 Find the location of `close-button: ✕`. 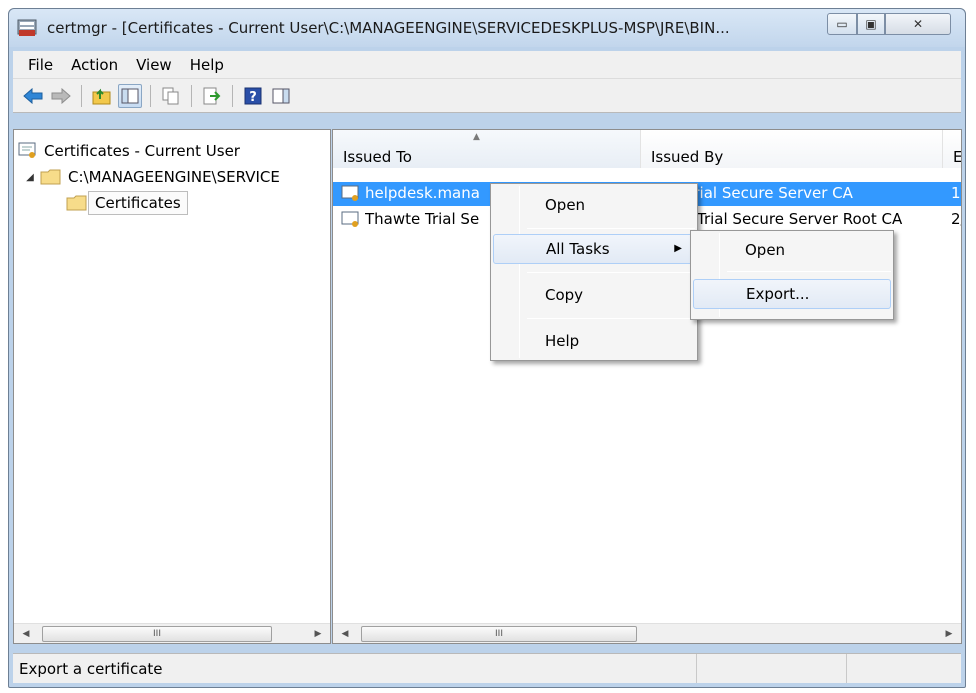

close-button: ✕ is located at coordinates (918, 24).